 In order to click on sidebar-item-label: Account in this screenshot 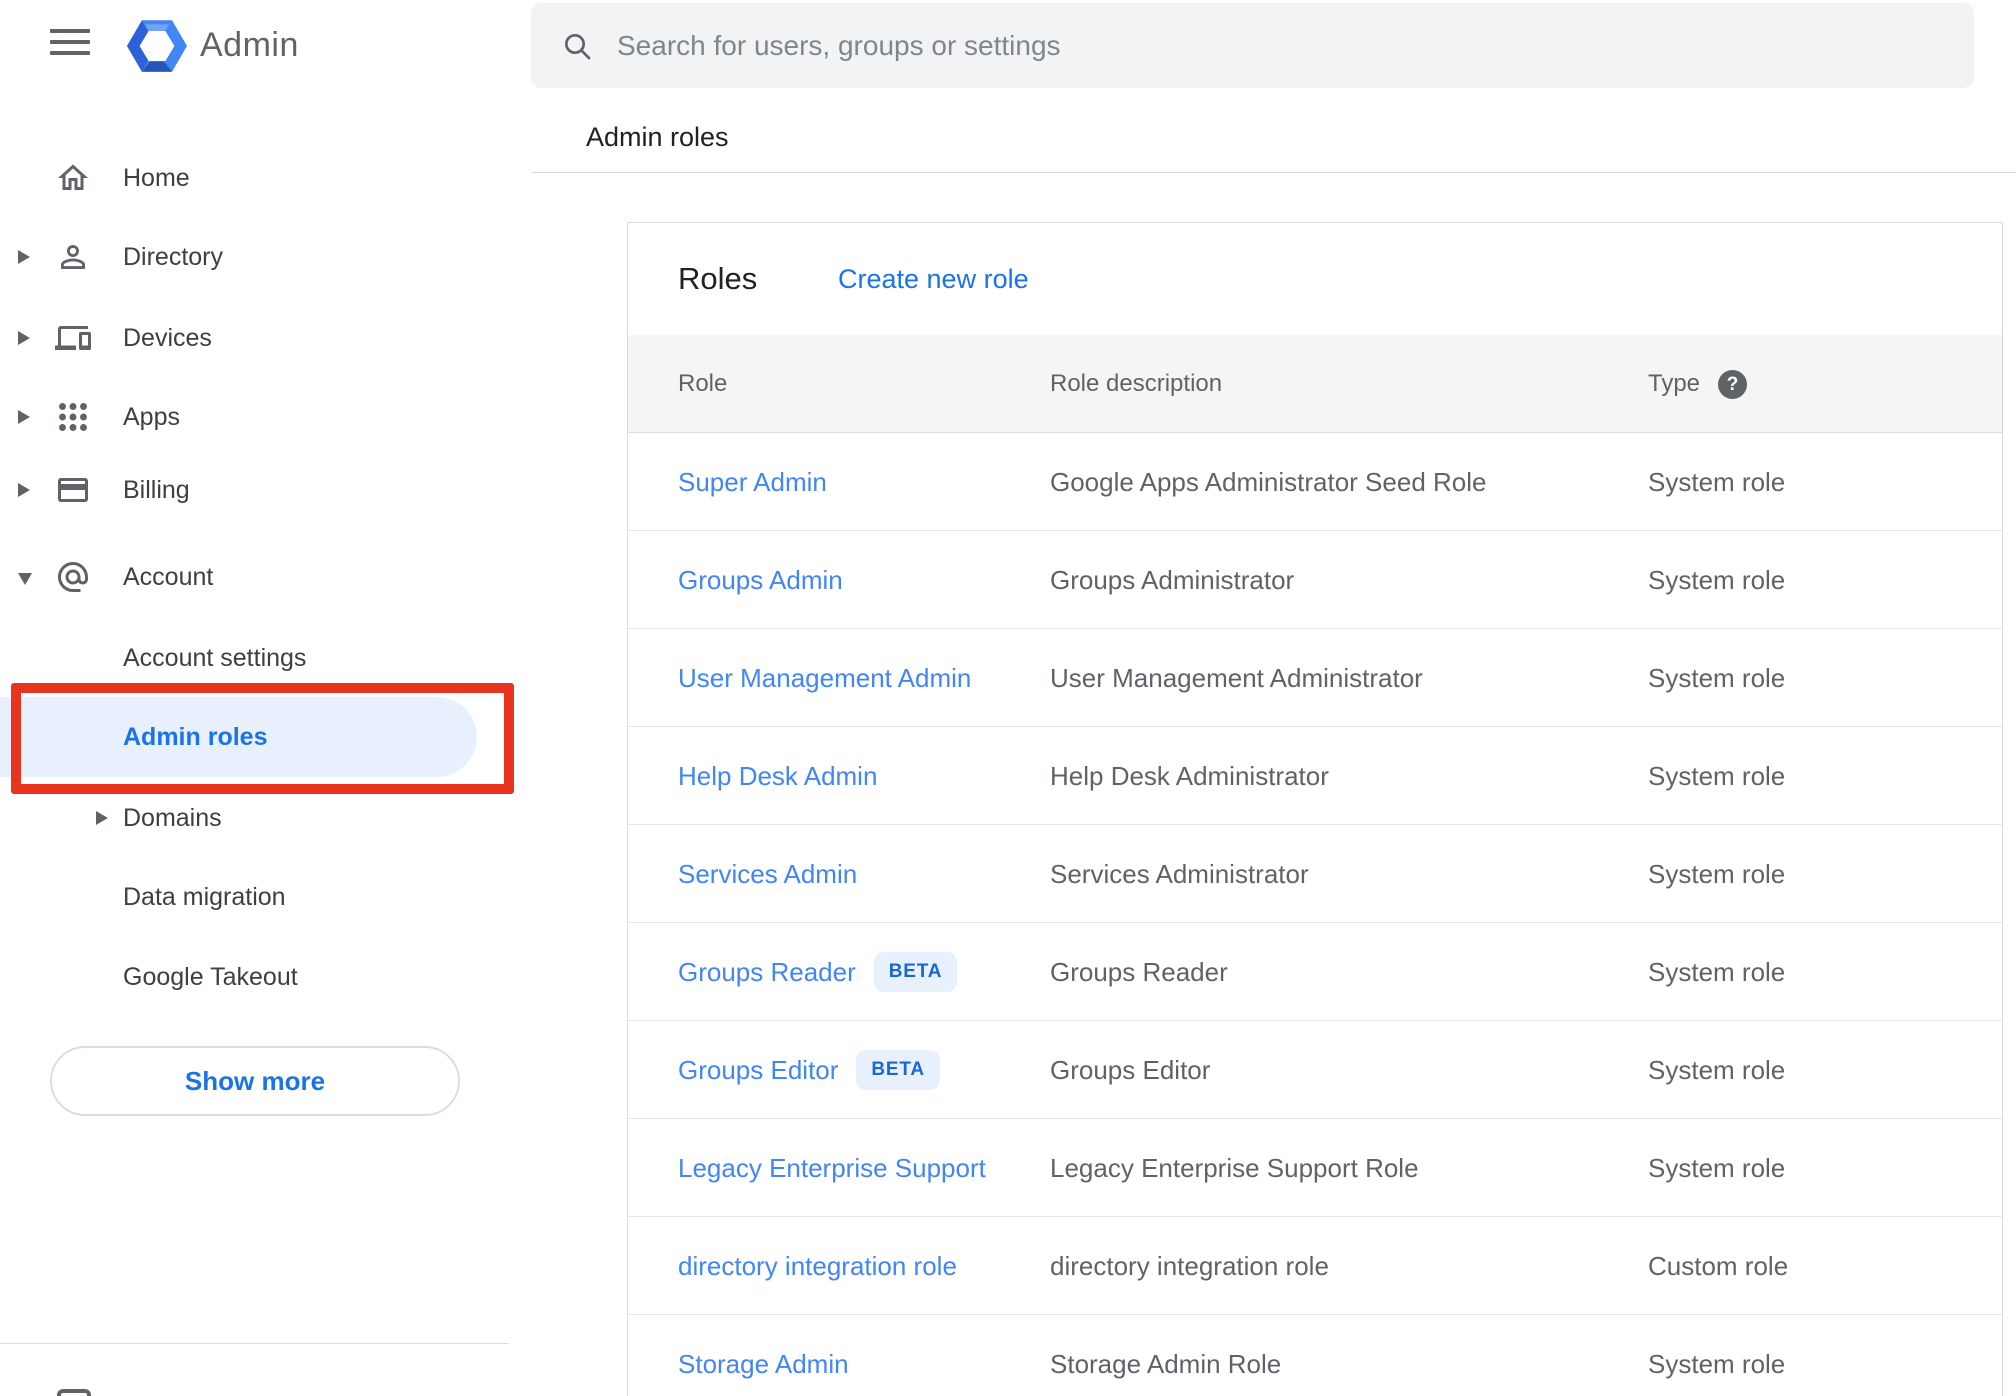, I will do `click(168, 576)`.